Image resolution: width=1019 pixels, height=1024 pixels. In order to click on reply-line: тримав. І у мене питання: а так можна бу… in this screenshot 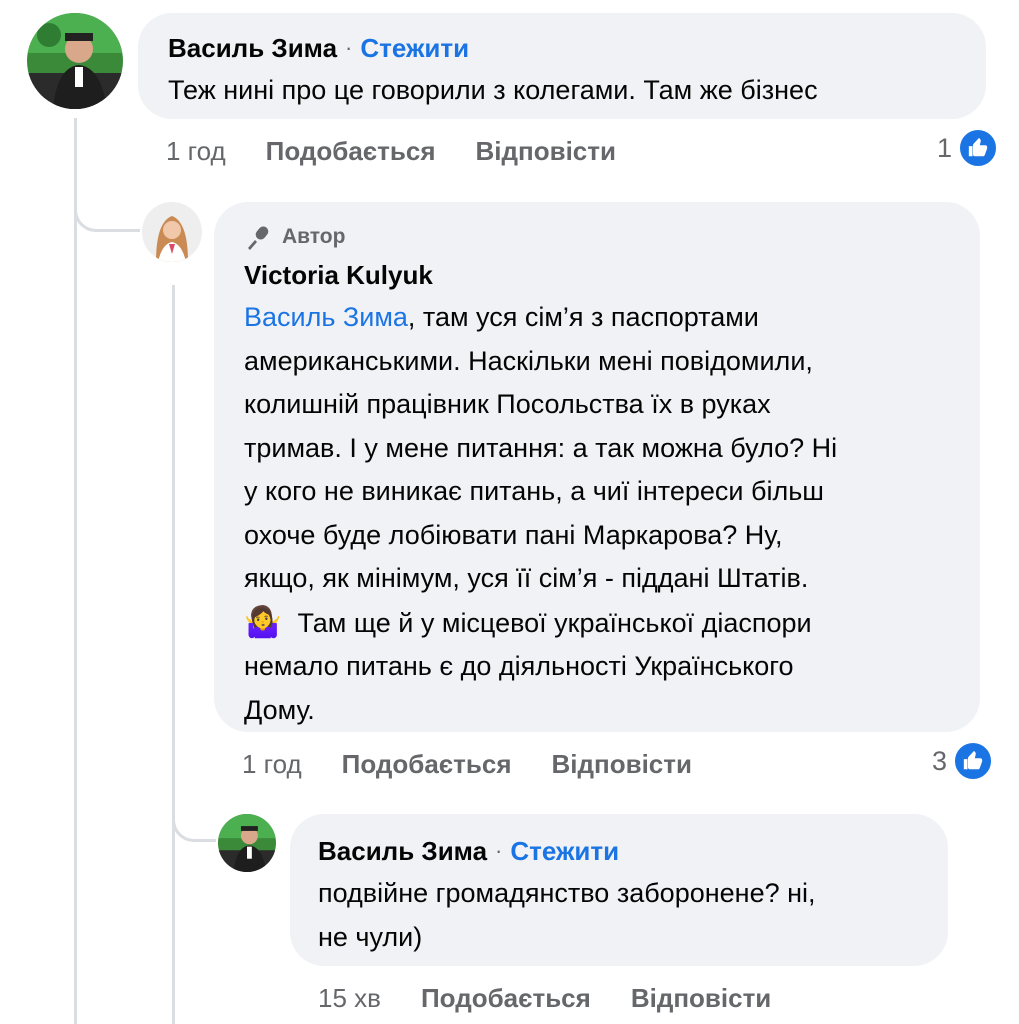, I will do `click(541, 447)`.